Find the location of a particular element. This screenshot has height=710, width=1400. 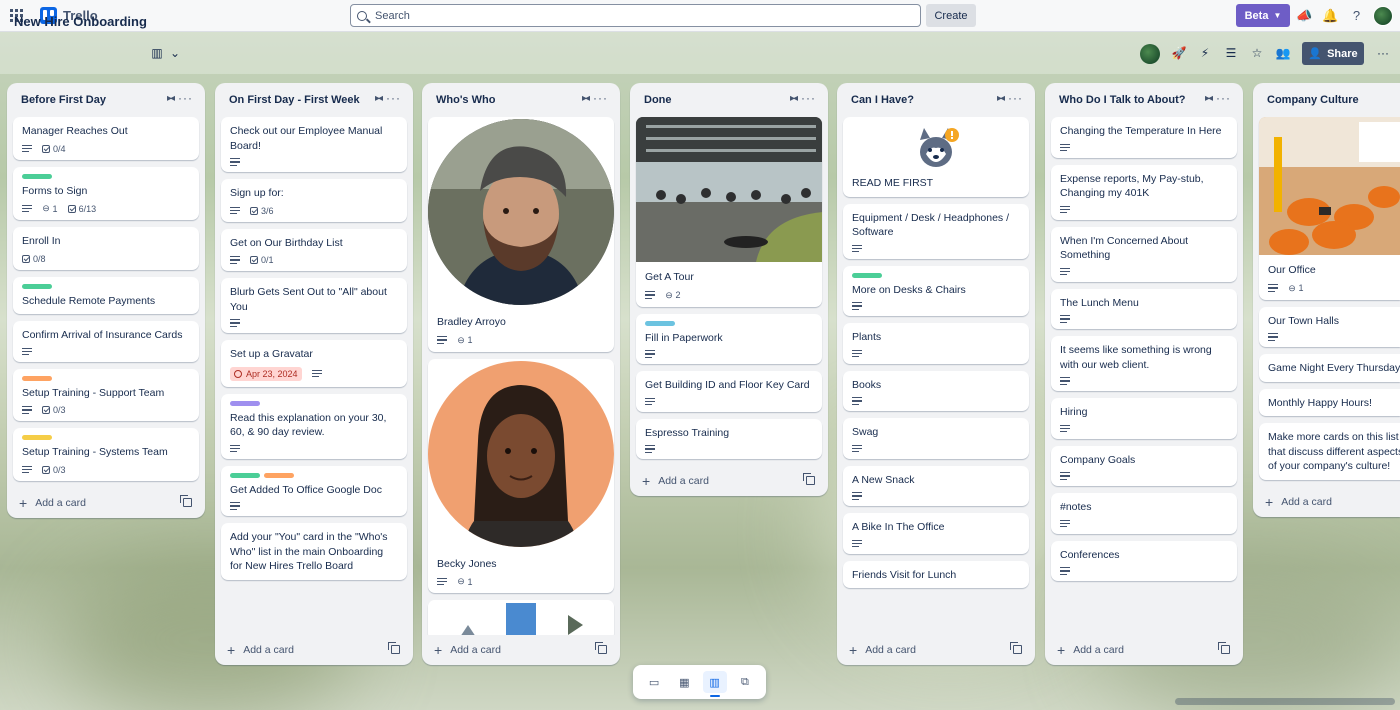

horizontal-scrollbar is located at coordinates (1285, 701).